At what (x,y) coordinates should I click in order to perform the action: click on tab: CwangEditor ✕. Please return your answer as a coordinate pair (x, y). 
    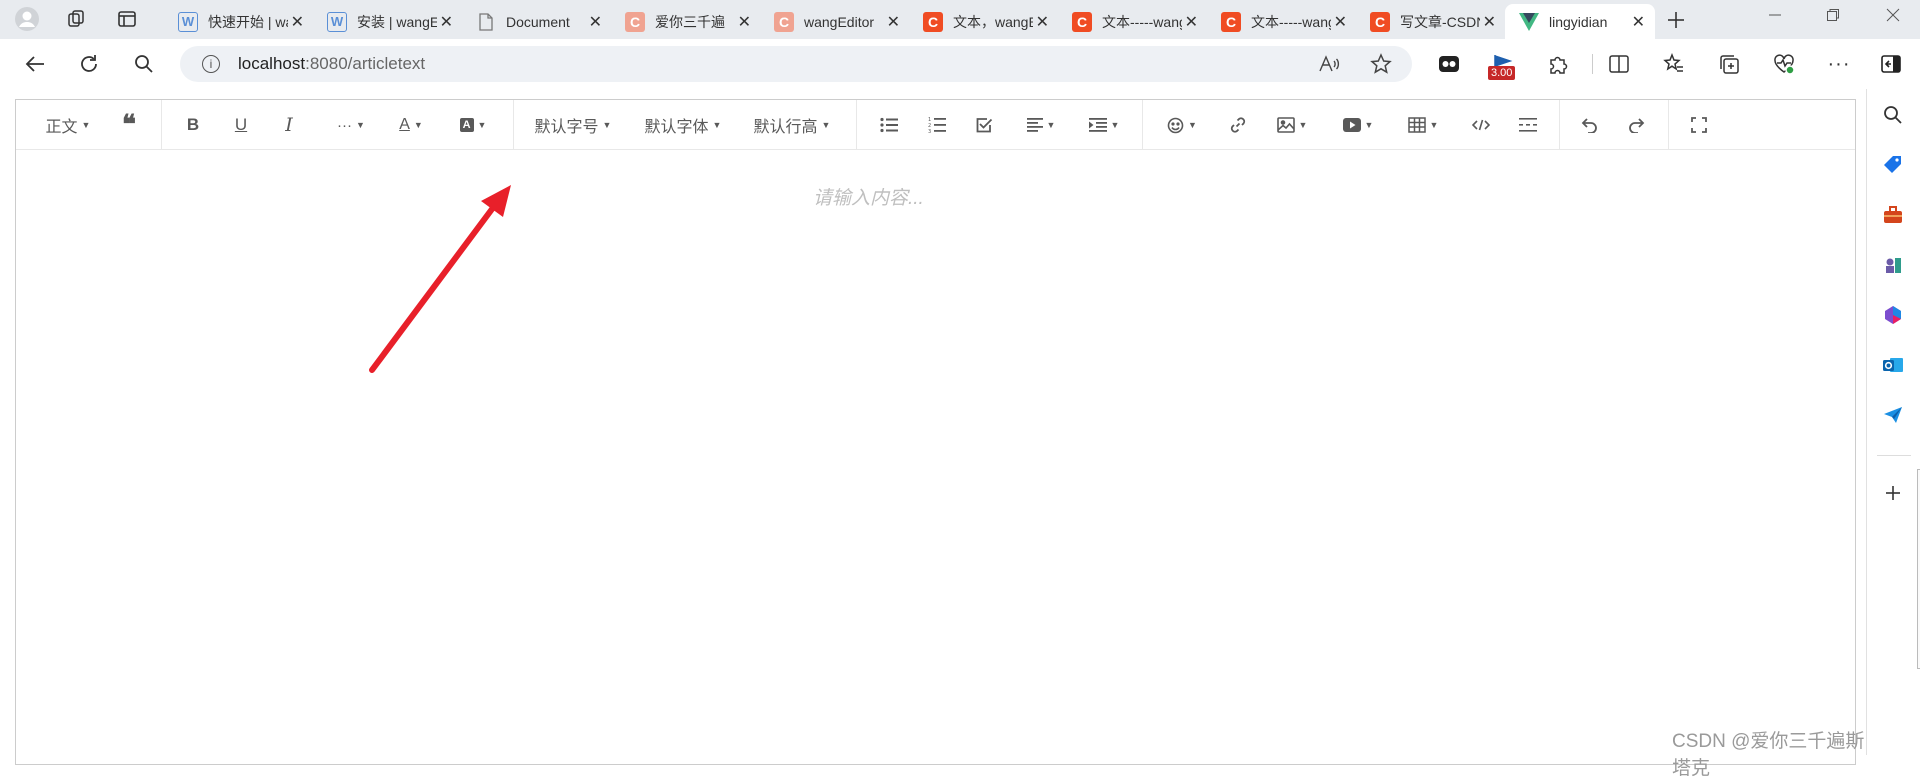
    Looking at the image, I should click on (835, 21).